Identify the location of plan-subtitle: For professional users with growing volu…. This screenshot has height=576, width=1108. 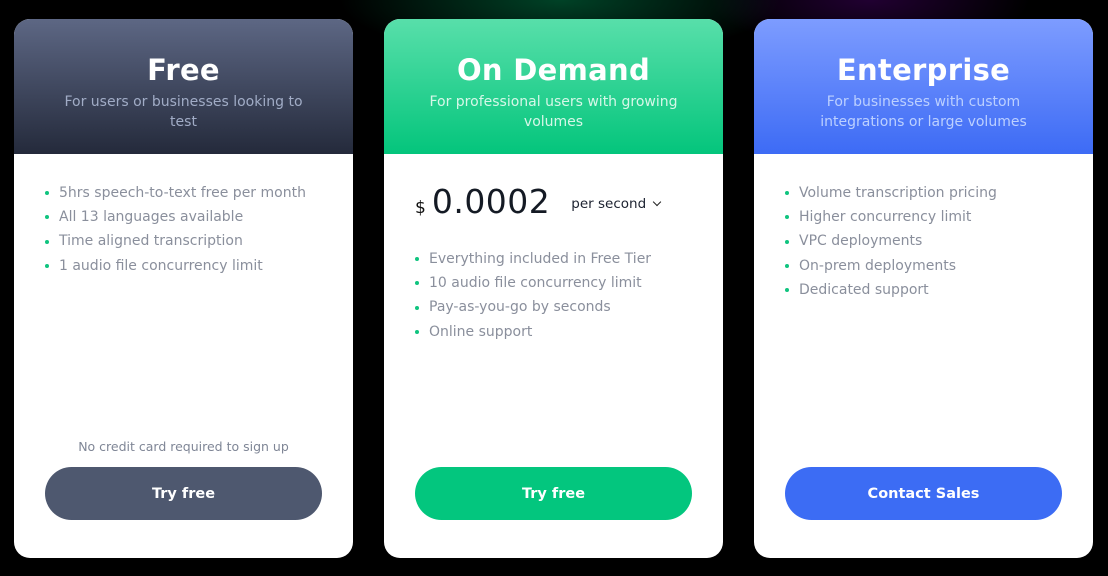
(553, 112).